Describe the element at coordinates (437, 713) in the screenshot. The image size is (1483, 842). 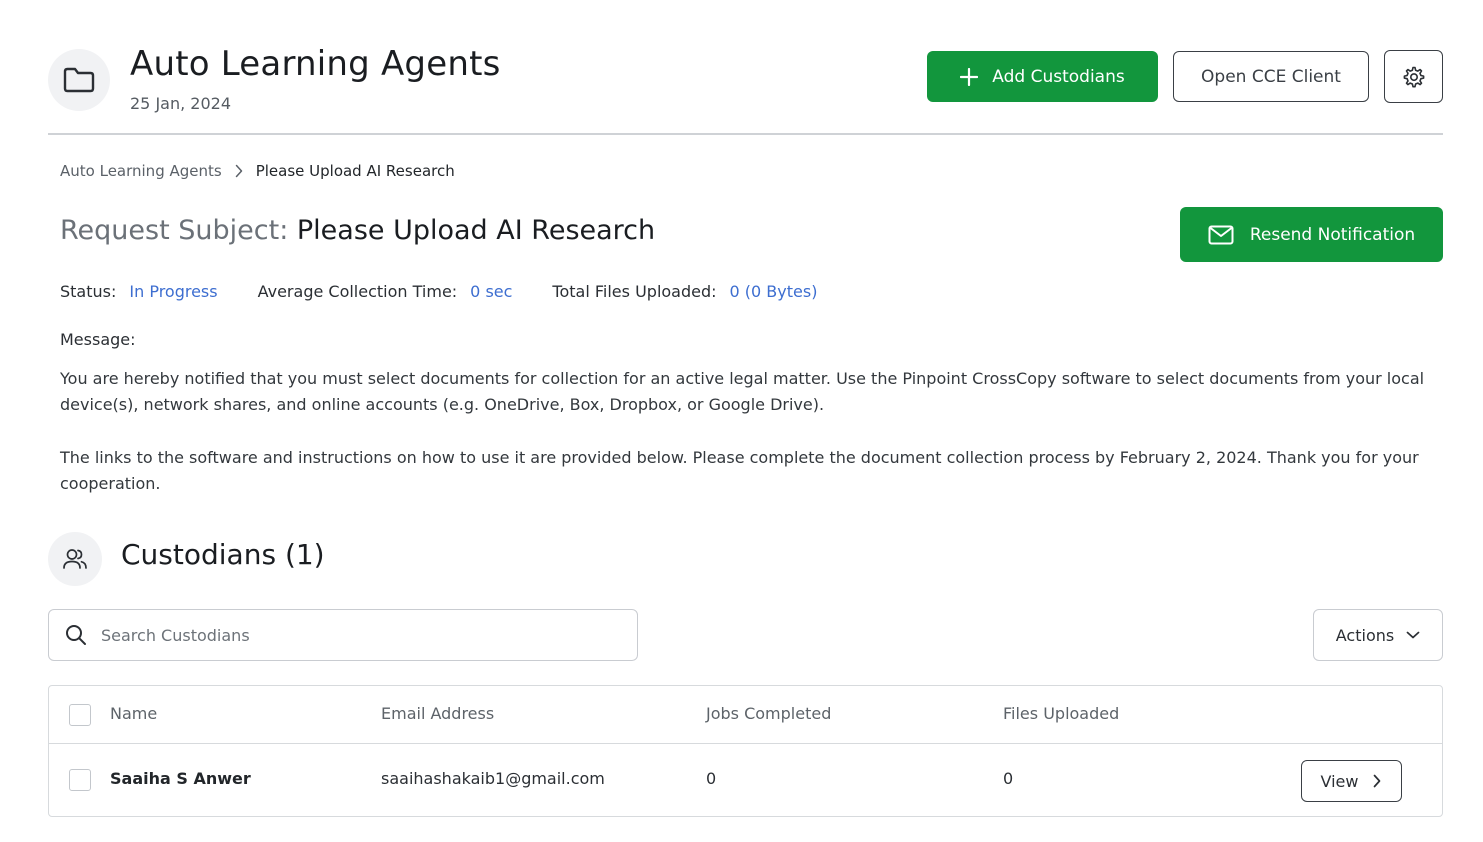
I see `column-header-email: Email Address` at that location.